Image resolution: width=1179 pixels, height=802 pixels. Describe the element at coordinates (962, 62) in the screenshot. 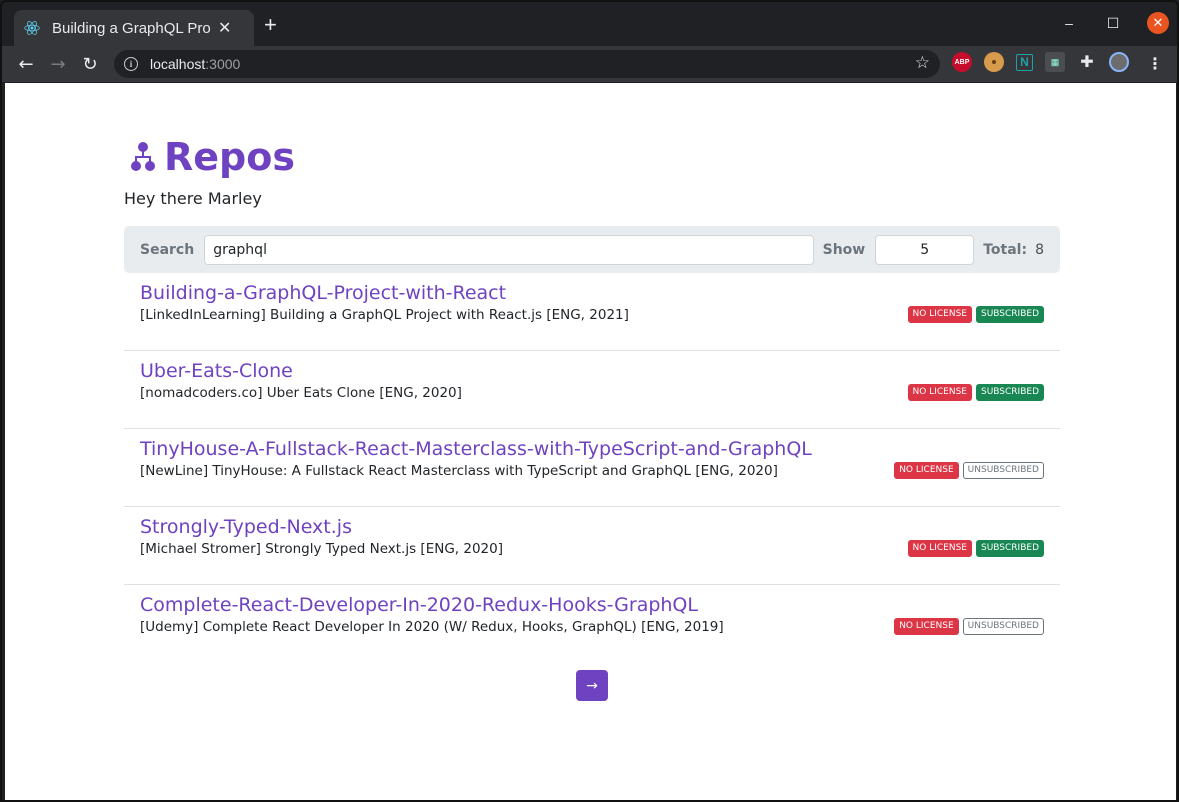

I see `adblock-extension-icon: ABP` at that location.